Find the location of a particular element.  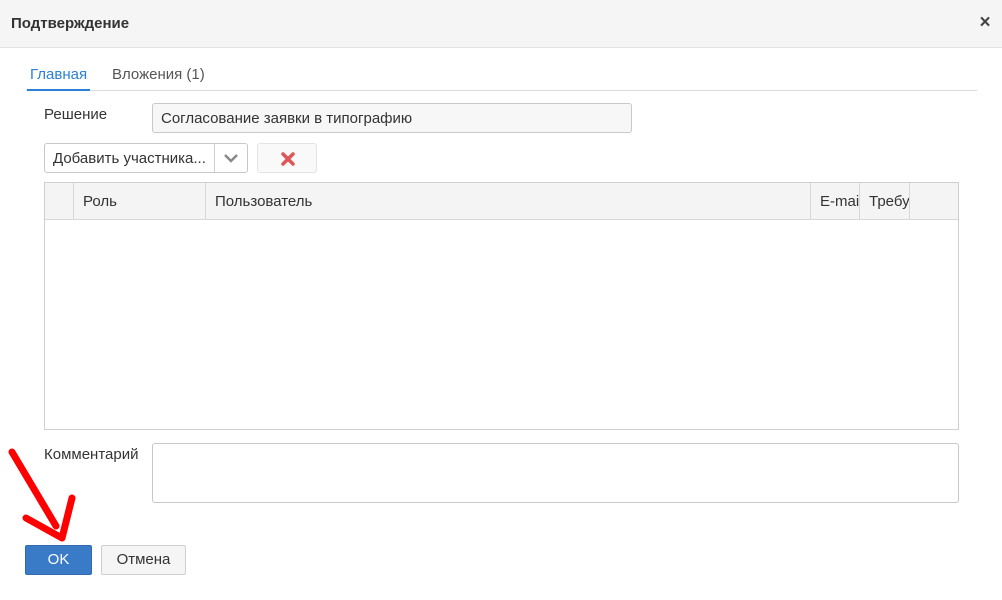

delete-participant-button is located at coordinates (287, 158).